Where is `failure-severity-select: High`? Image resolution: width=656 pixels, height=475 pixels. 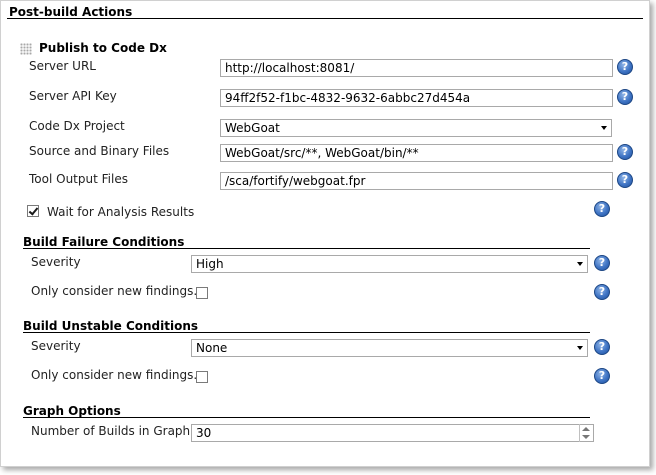
failure-severity-select: High is located at coordinates (389, 264).